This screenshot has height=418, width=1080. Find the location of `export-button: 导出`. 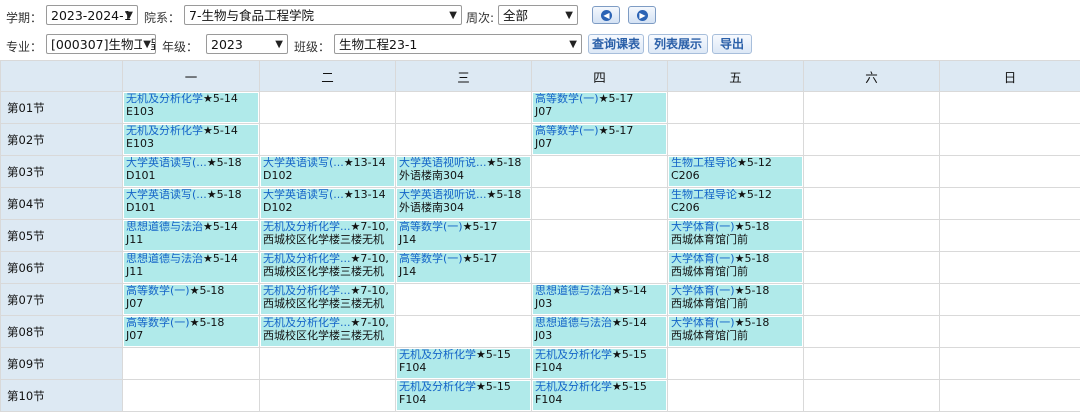

export-button: 导出 is located at coordinates (732, 44).